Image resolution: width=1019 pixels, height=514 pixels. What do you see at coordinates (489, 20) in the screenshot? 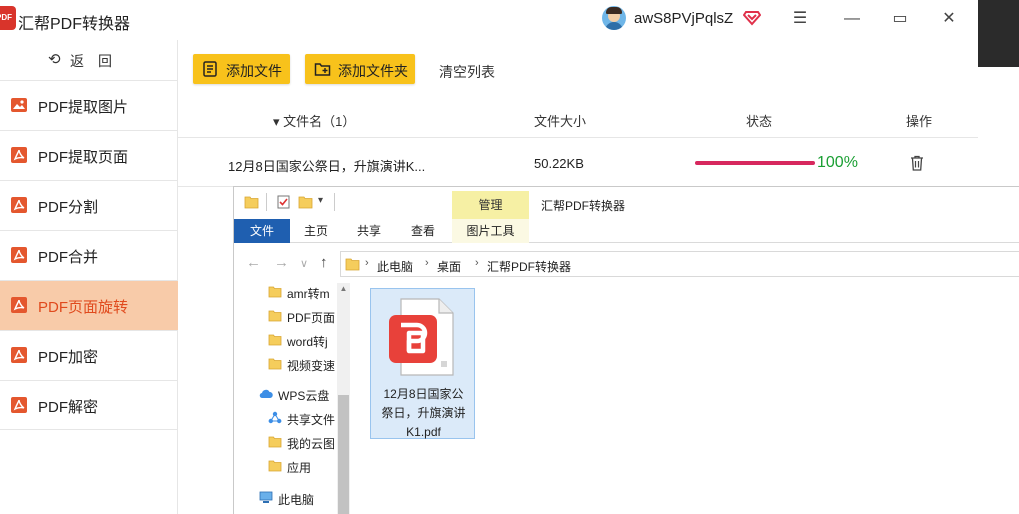
I see `title-bar: PDF 汇帮PDF转换器 awS8PVjPqlsZ ☰ — ▭ ✕` at bounding box center [489, 20].